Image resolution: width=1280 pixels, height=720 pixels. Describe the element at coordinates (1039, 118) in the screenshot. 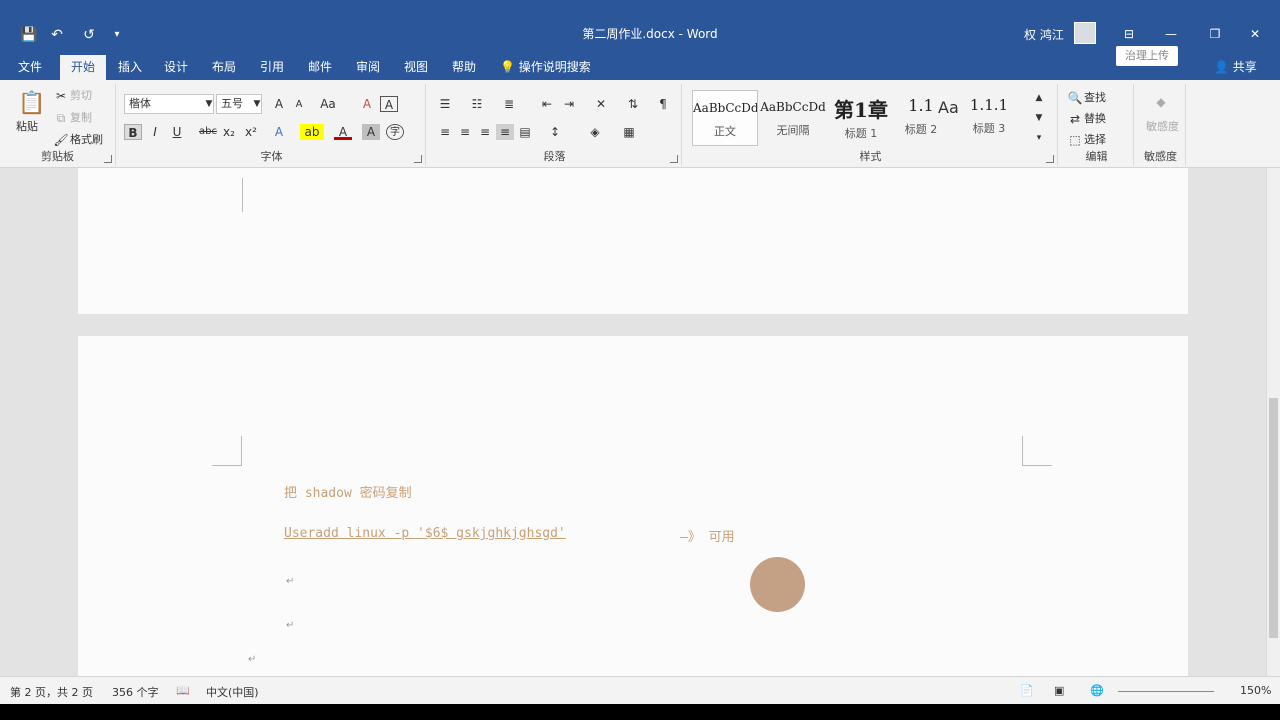

I see `styles-scroll-down-icon: ▼` at that location.